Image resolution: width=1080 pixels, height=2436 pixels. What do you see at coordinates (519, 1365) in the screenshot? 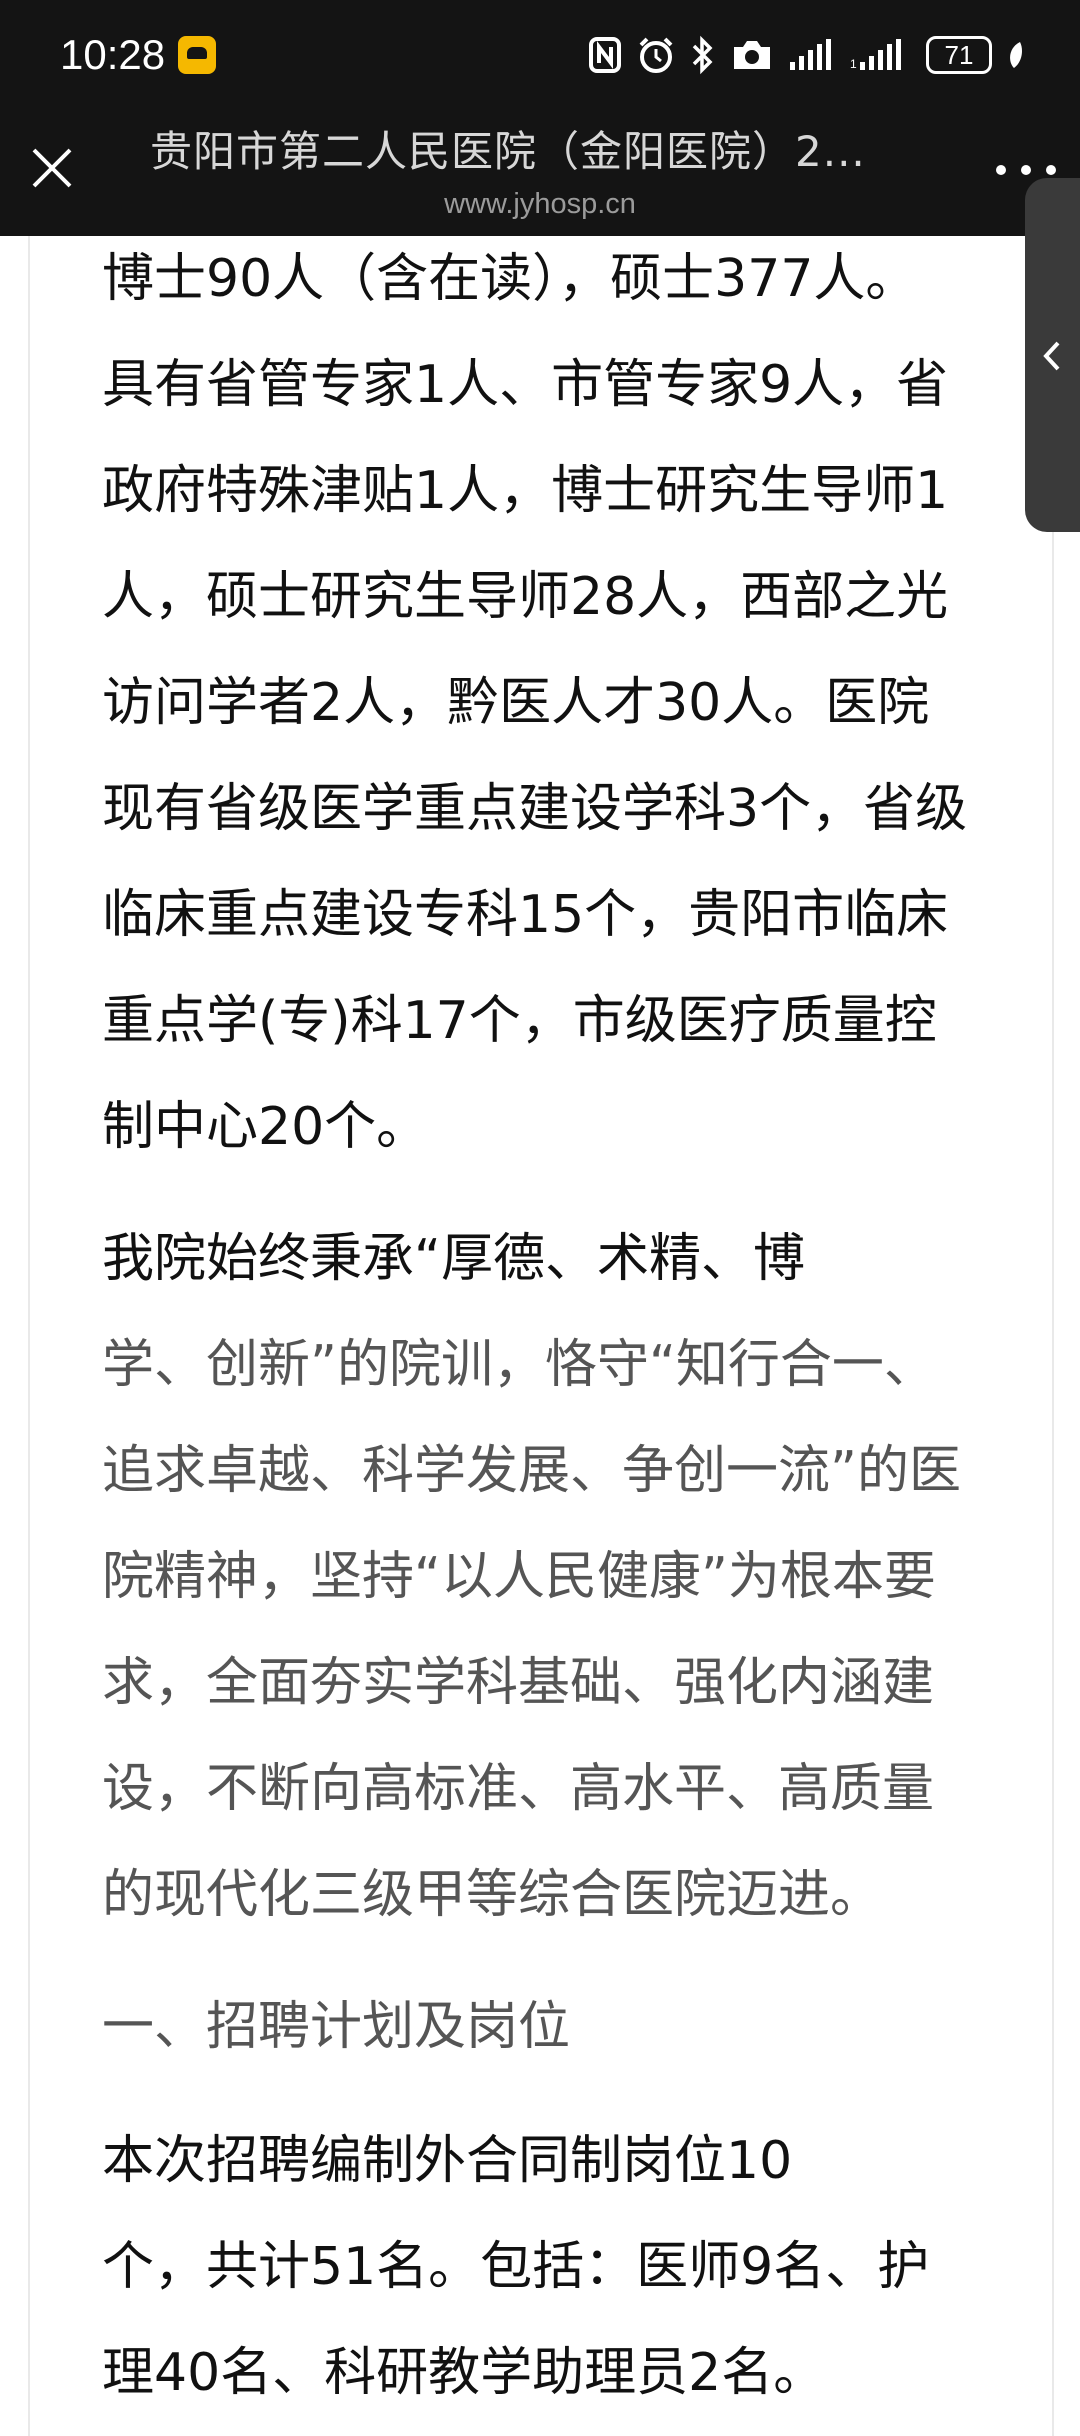
I see `article-line: 学、创新”的院训，恪守“知行合一、` at bounding box center [519, 1365].